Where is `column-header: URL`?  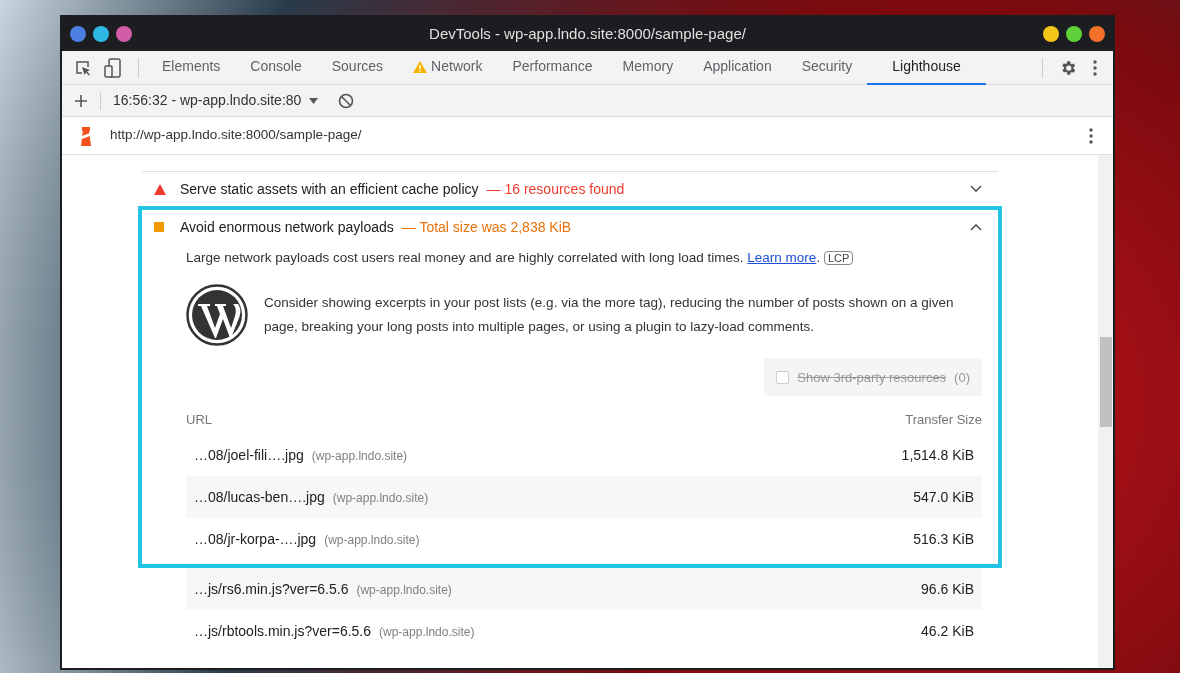 column-header: URL is located at coordinates (199, 419).